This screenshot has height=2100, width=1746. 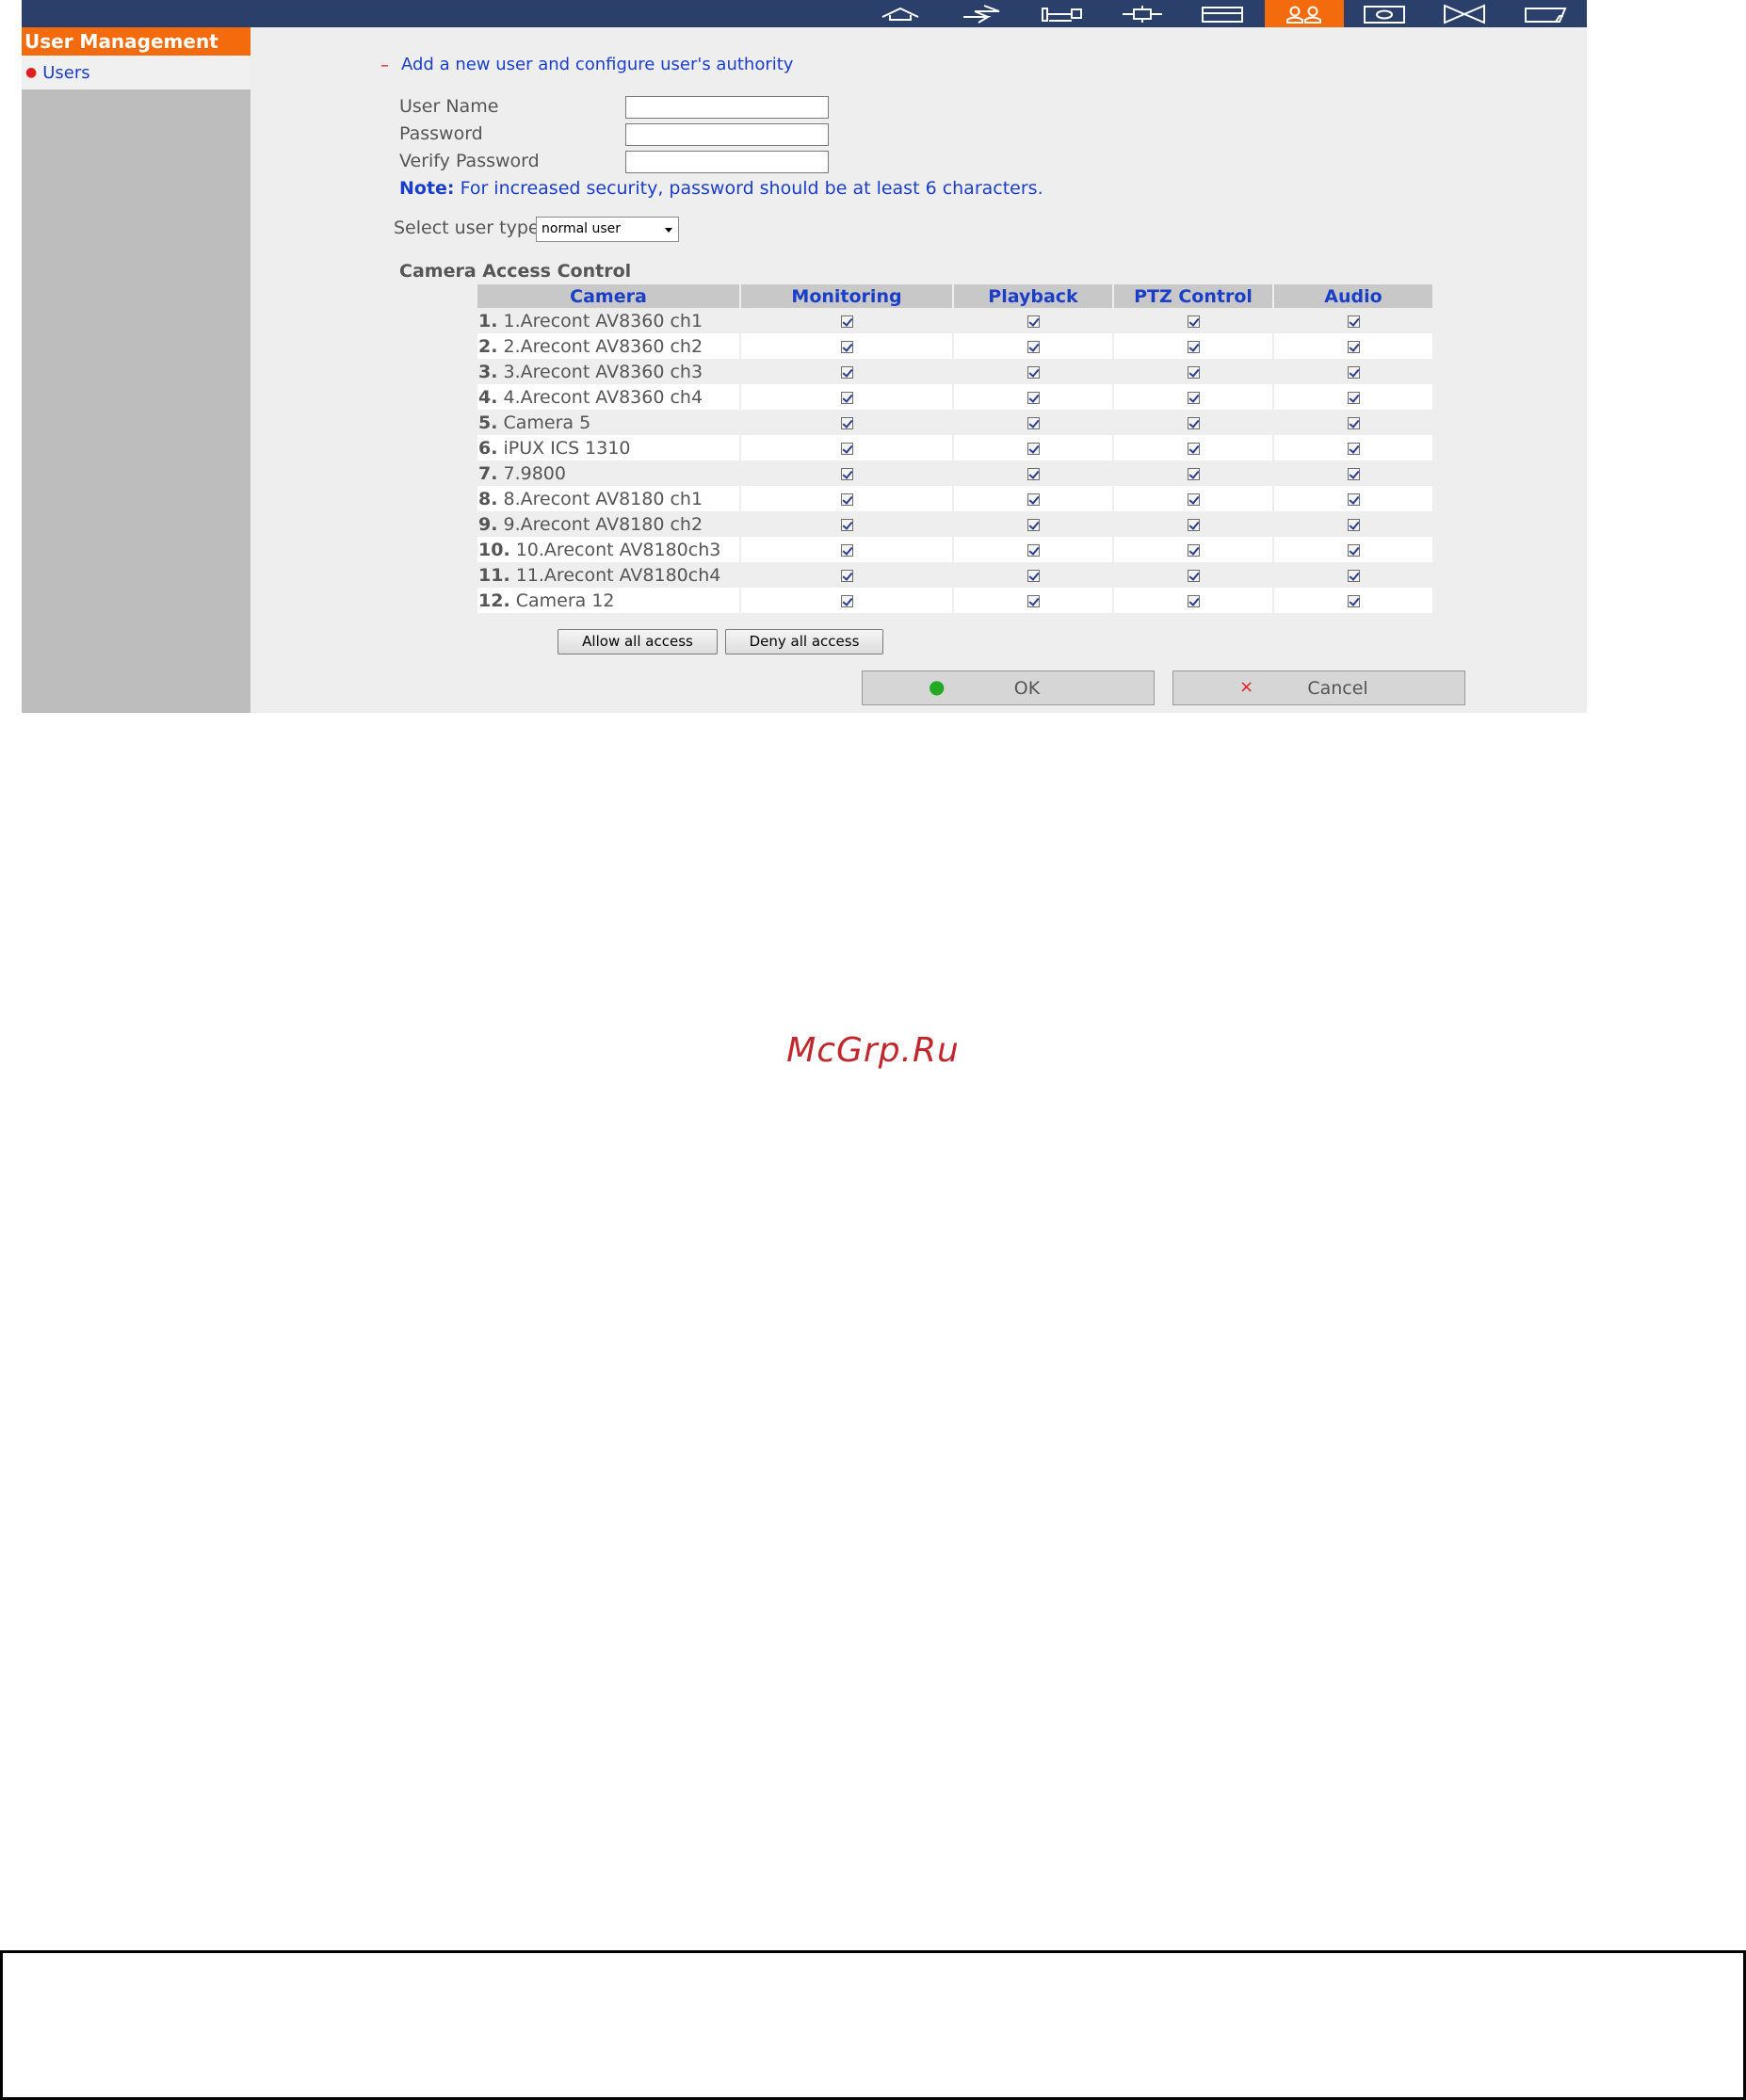 I want to click on camera-name: 2.Arecont AV8360 ch2, so click(x=603, y=346).